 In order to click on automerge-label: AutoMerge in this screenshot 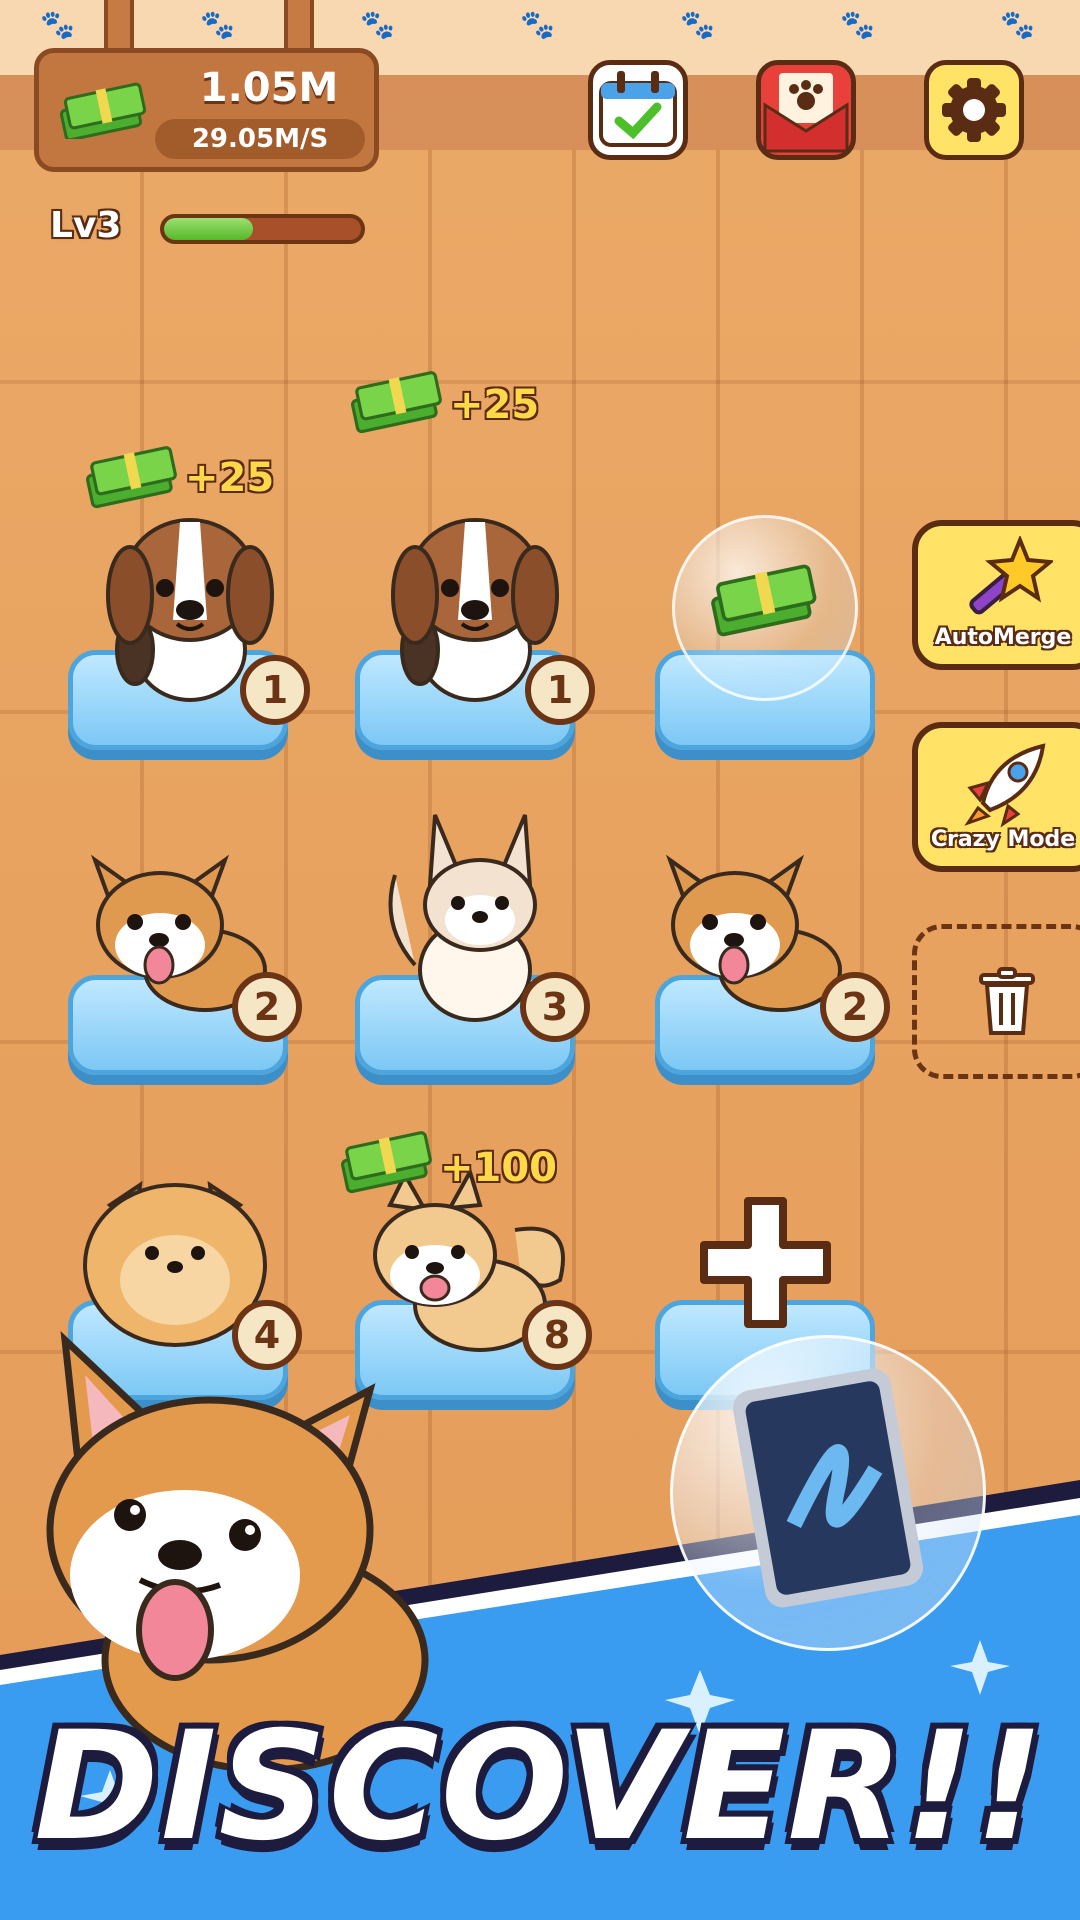, I will do `click(1003, 637)`.